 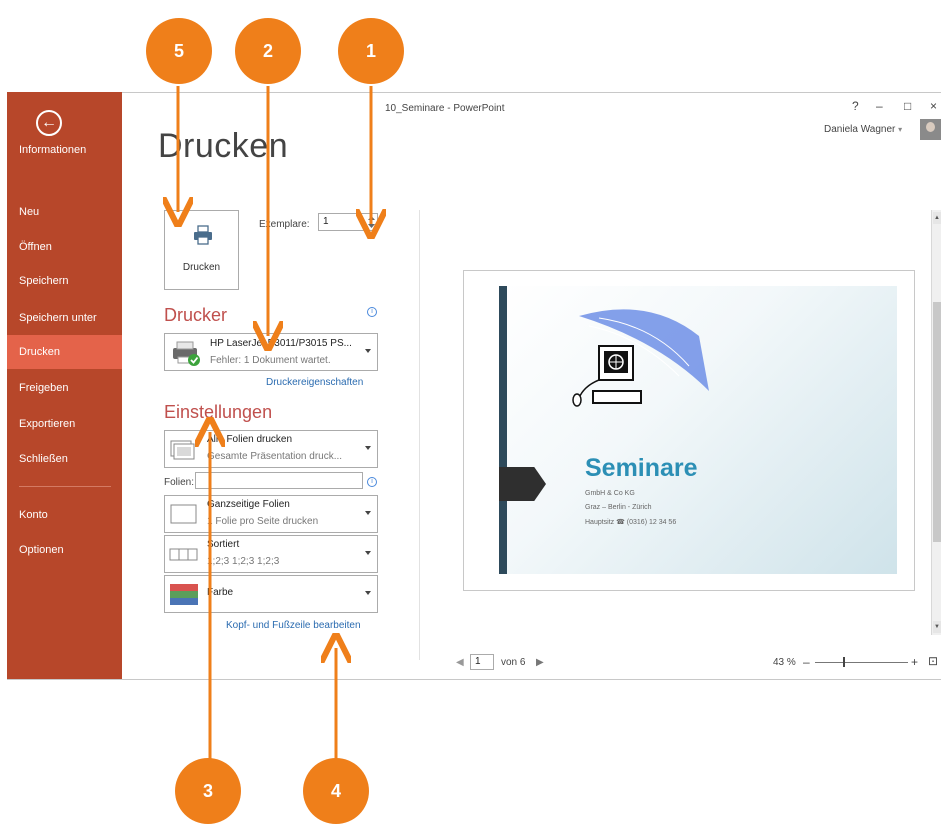 I want to click on maximize-button: □, so click(x=907, y=106).